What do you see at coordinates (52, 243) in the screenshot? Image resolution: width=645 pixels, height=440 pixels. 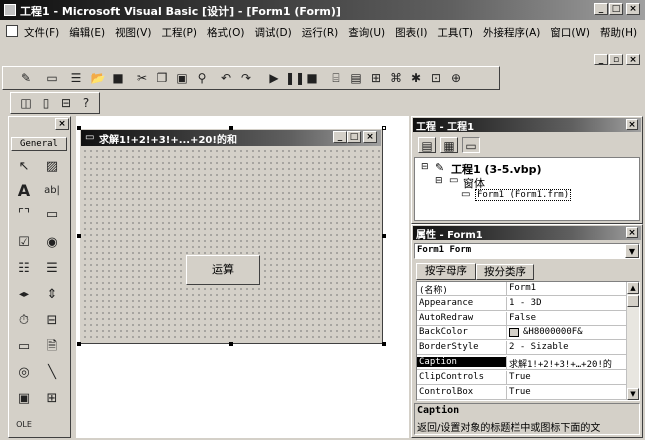 I see `optionbutton-tool-icon: ◉` at bounding box center [52, 243].